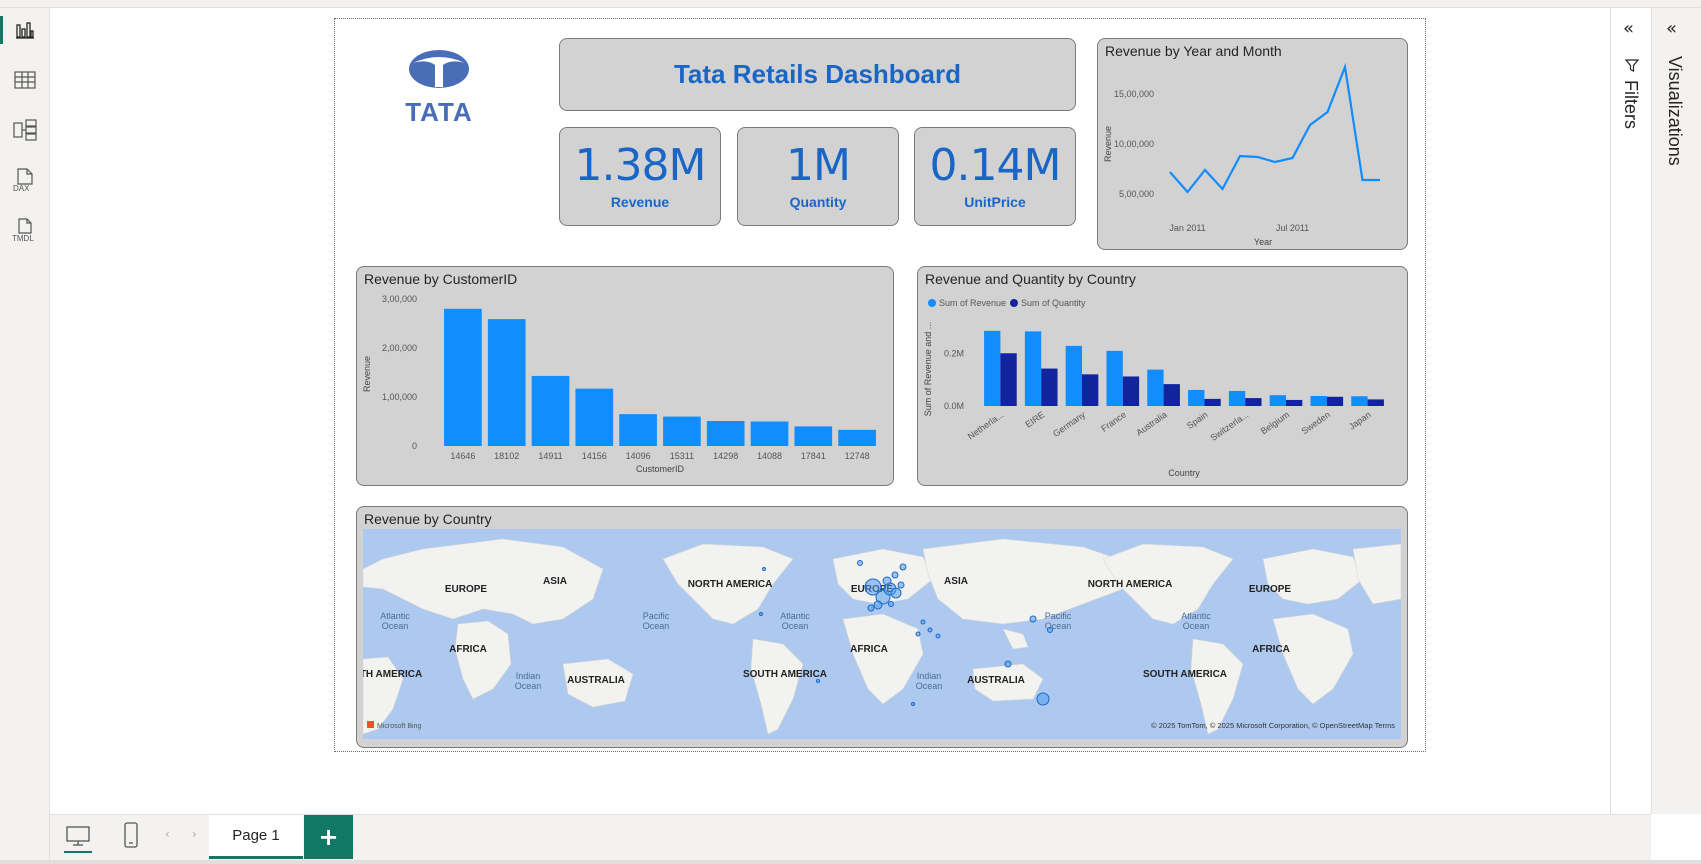 The width and height of the screenshot is (1701, 864). What do you see at coordinates (441, 279) in the screenshot?
I see `customer-chart-title: Revenue by CustomerID` at bounding box center [441, 279].